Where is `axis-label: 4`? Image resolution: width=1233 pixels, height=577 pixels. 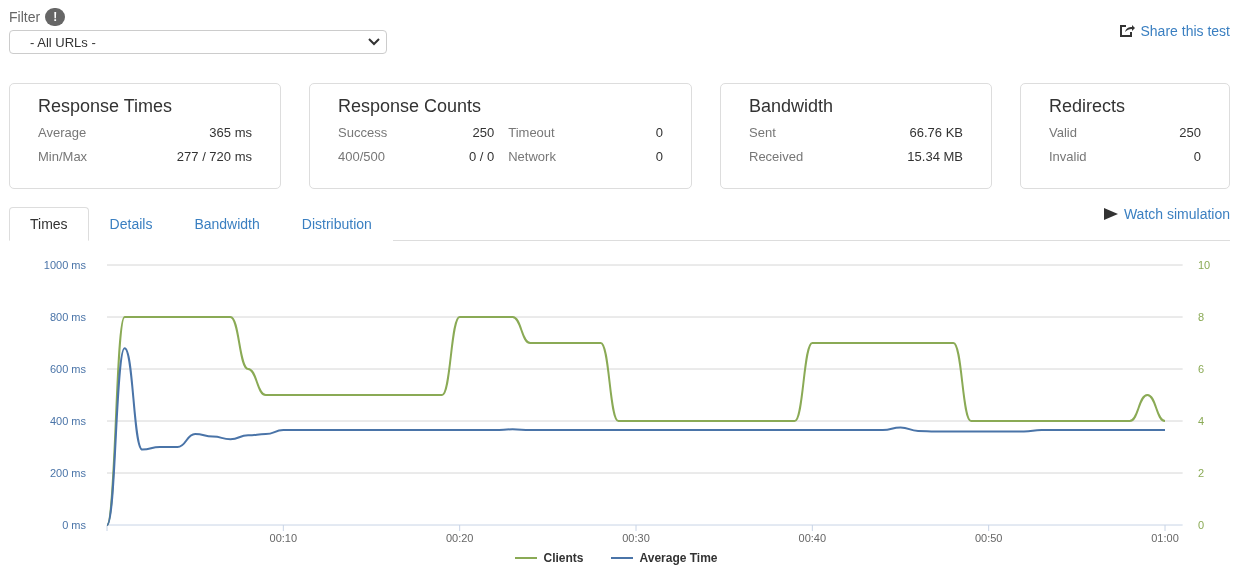
axis-label: 4 is located at coordinates (1201, 421).